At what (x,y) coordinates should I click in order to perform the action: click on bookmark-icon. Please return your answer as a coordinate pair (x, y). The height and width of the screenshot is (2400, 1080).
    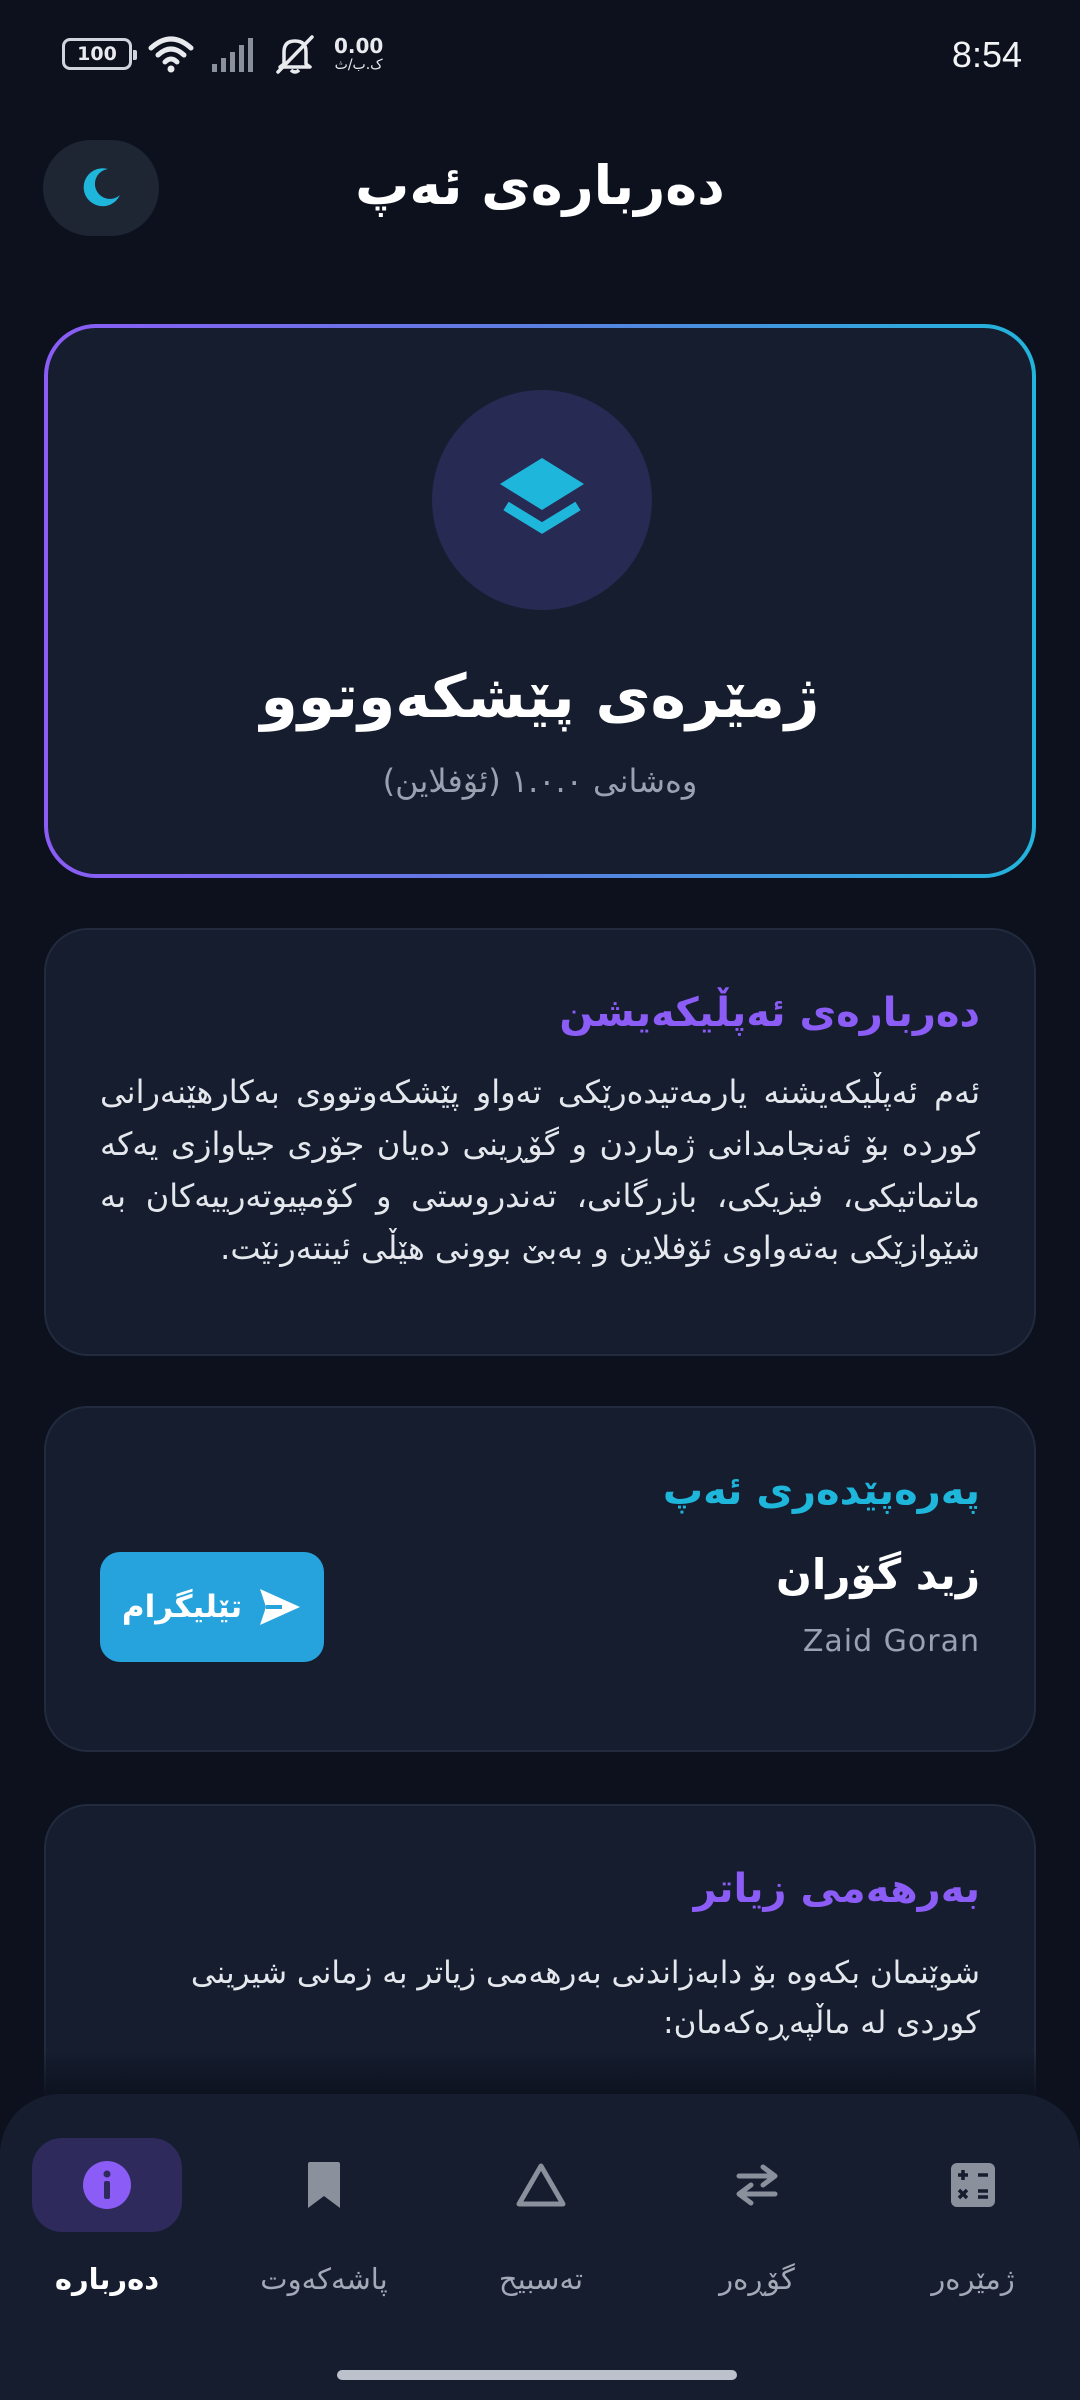
    Looking at the image, I should click on (324, 2185).